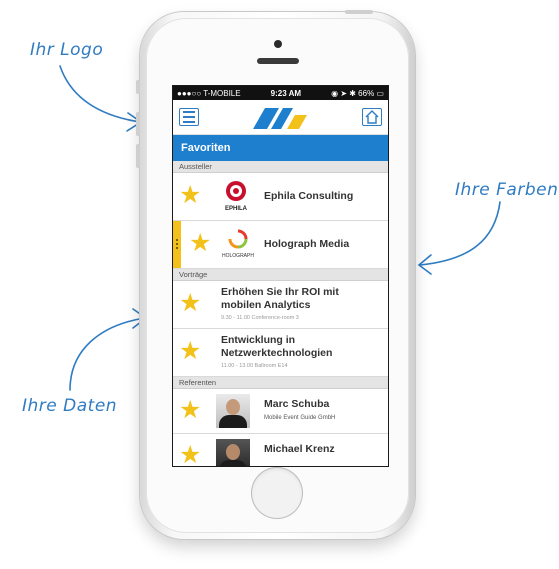 The width and height of the screenshot is (559, 569). I want to click on talk-title: Entwicklung in Netzwerktechnologien, so click(301, 347).